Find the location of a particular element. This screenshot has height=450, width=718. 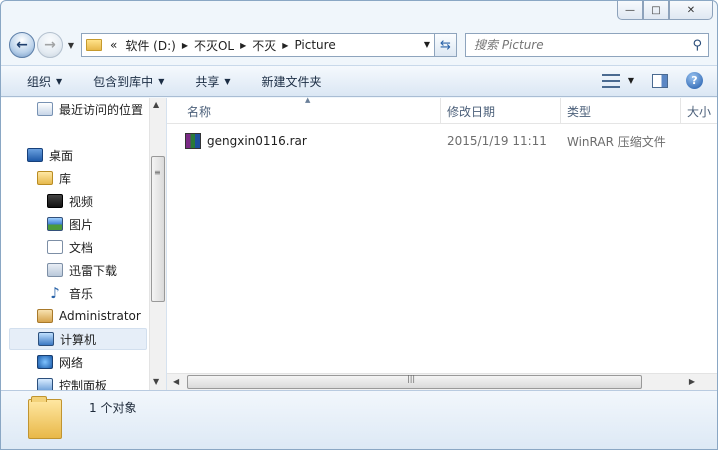

nav-item-desktop: 桌面 is located at coordinates (50, 155).